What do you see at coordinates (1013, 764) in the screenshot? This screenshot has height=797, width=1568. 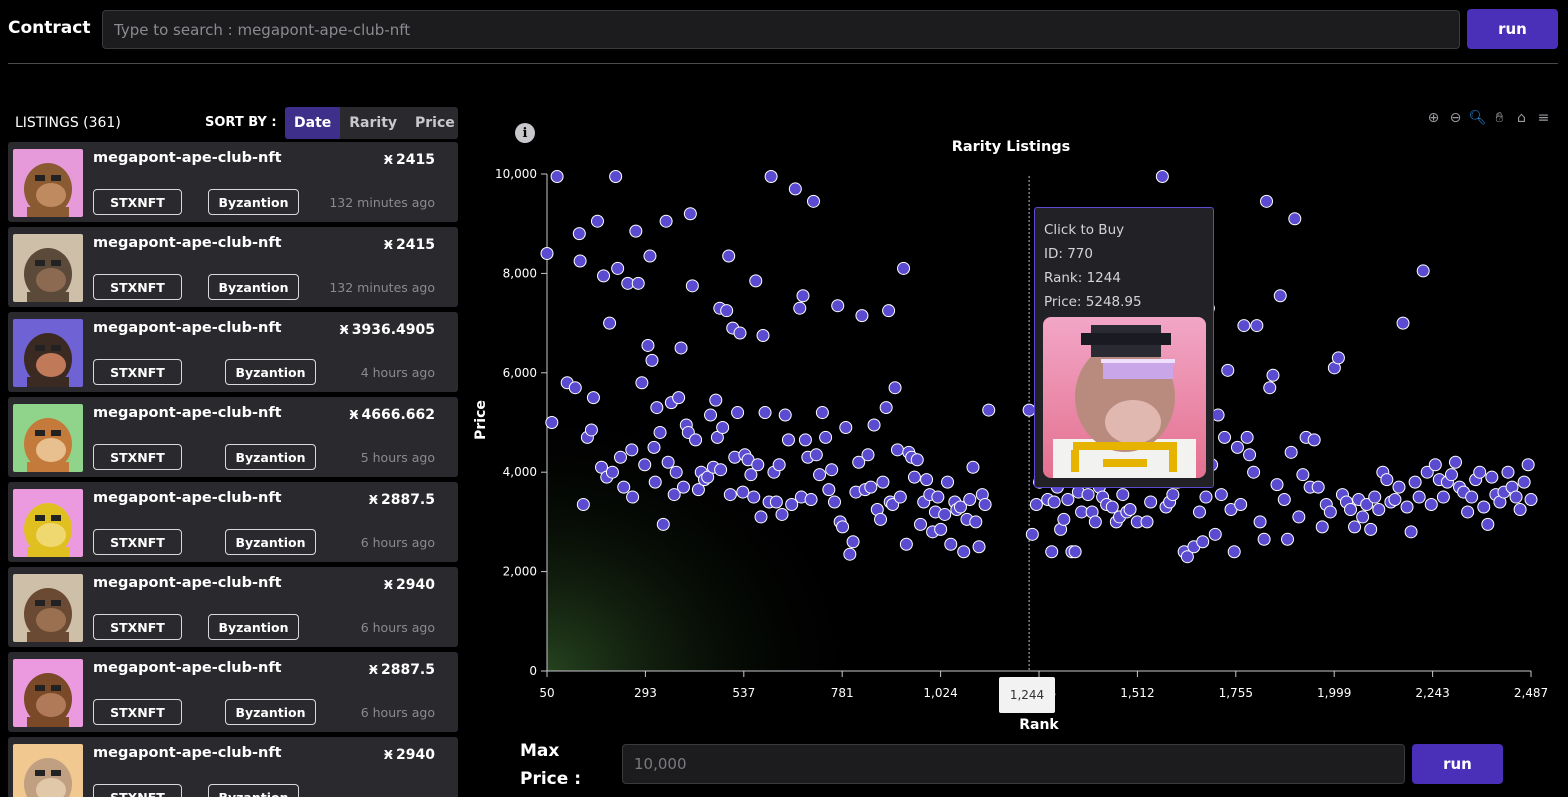 I see `max-price-input` at bounding box center [1013, 764].